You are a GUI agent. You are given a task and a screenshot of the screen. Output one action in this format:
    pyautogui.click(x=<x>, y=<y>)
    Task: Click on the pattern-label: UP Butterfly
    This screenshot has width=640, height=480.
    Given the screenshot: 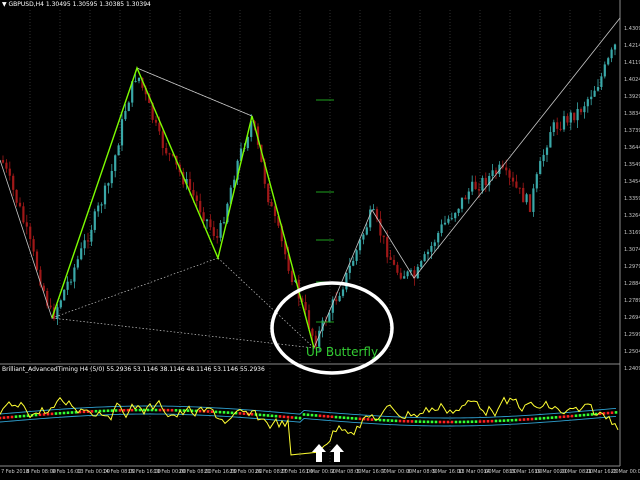 What is the action you would take?
    pyautogui.click(x=342, y=352)
    